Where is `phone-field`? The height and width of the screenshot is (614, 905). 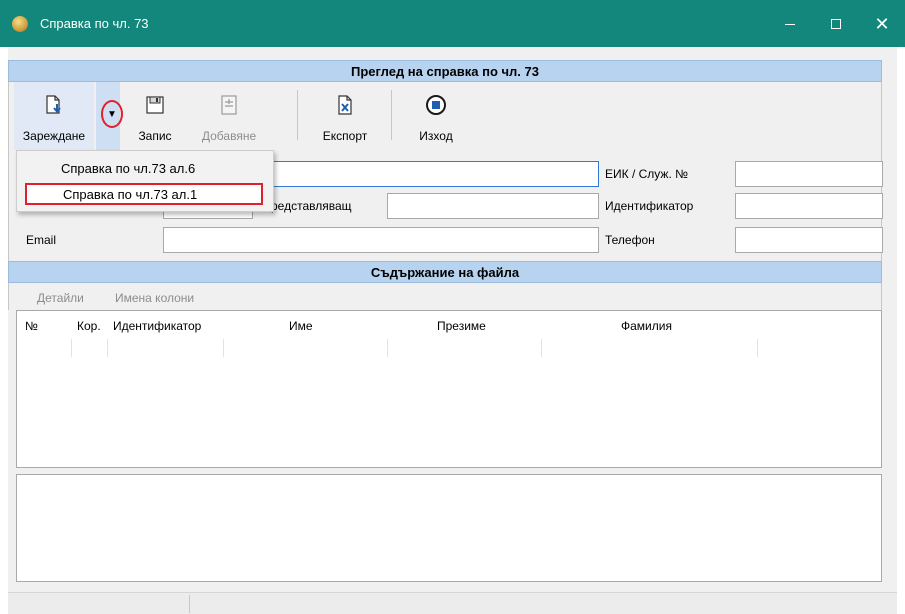
phone-field is located at coordinates (809, 240).